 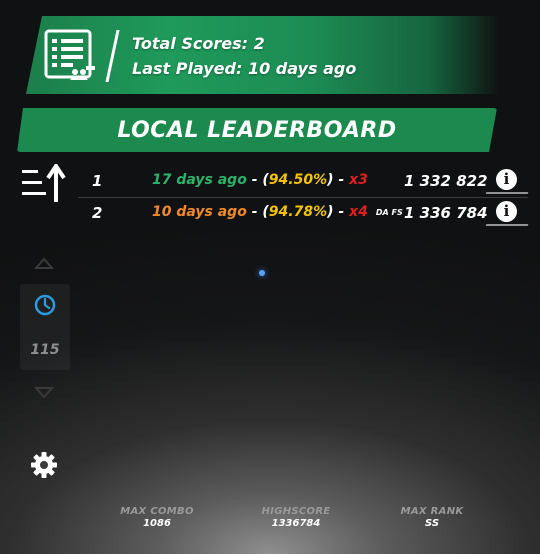 What do you see at coordinates (262, 273) in the screenshot?
I see `loading-dot` at bounding box center [262, 273].